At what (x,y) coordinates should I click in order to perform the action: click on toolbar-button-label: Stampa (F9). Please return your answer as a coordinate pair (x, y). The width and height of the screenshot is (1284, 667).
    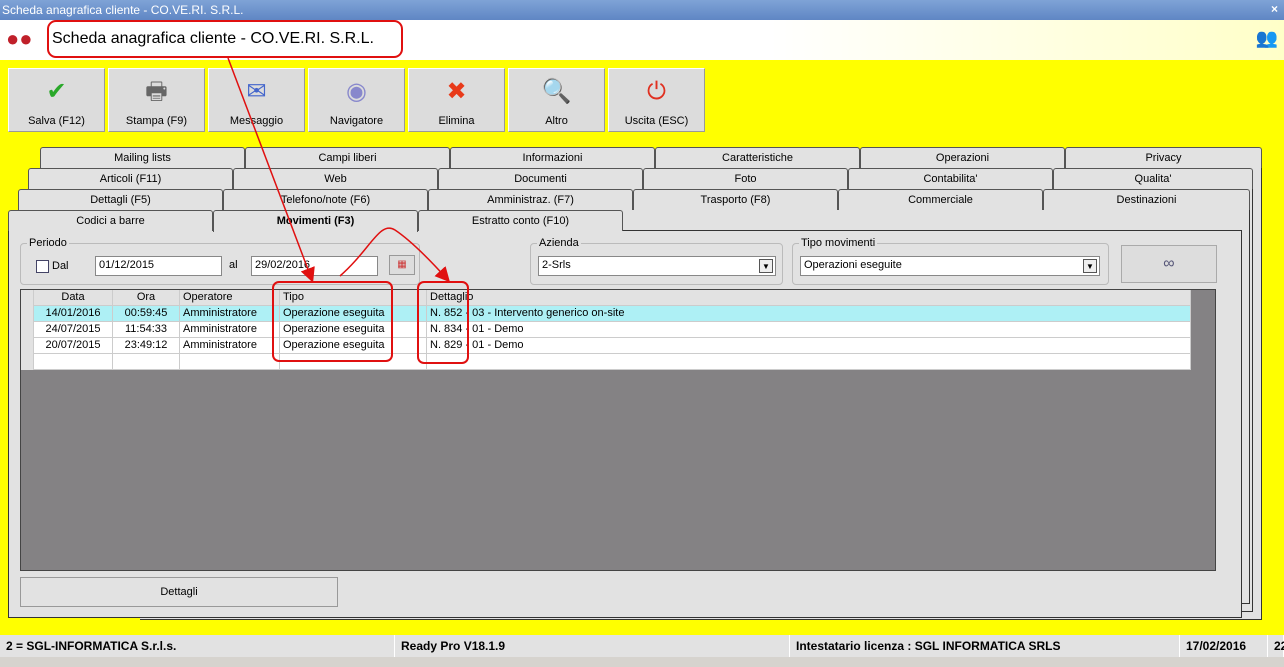
    Looking at the image, I should click on (156, 121).